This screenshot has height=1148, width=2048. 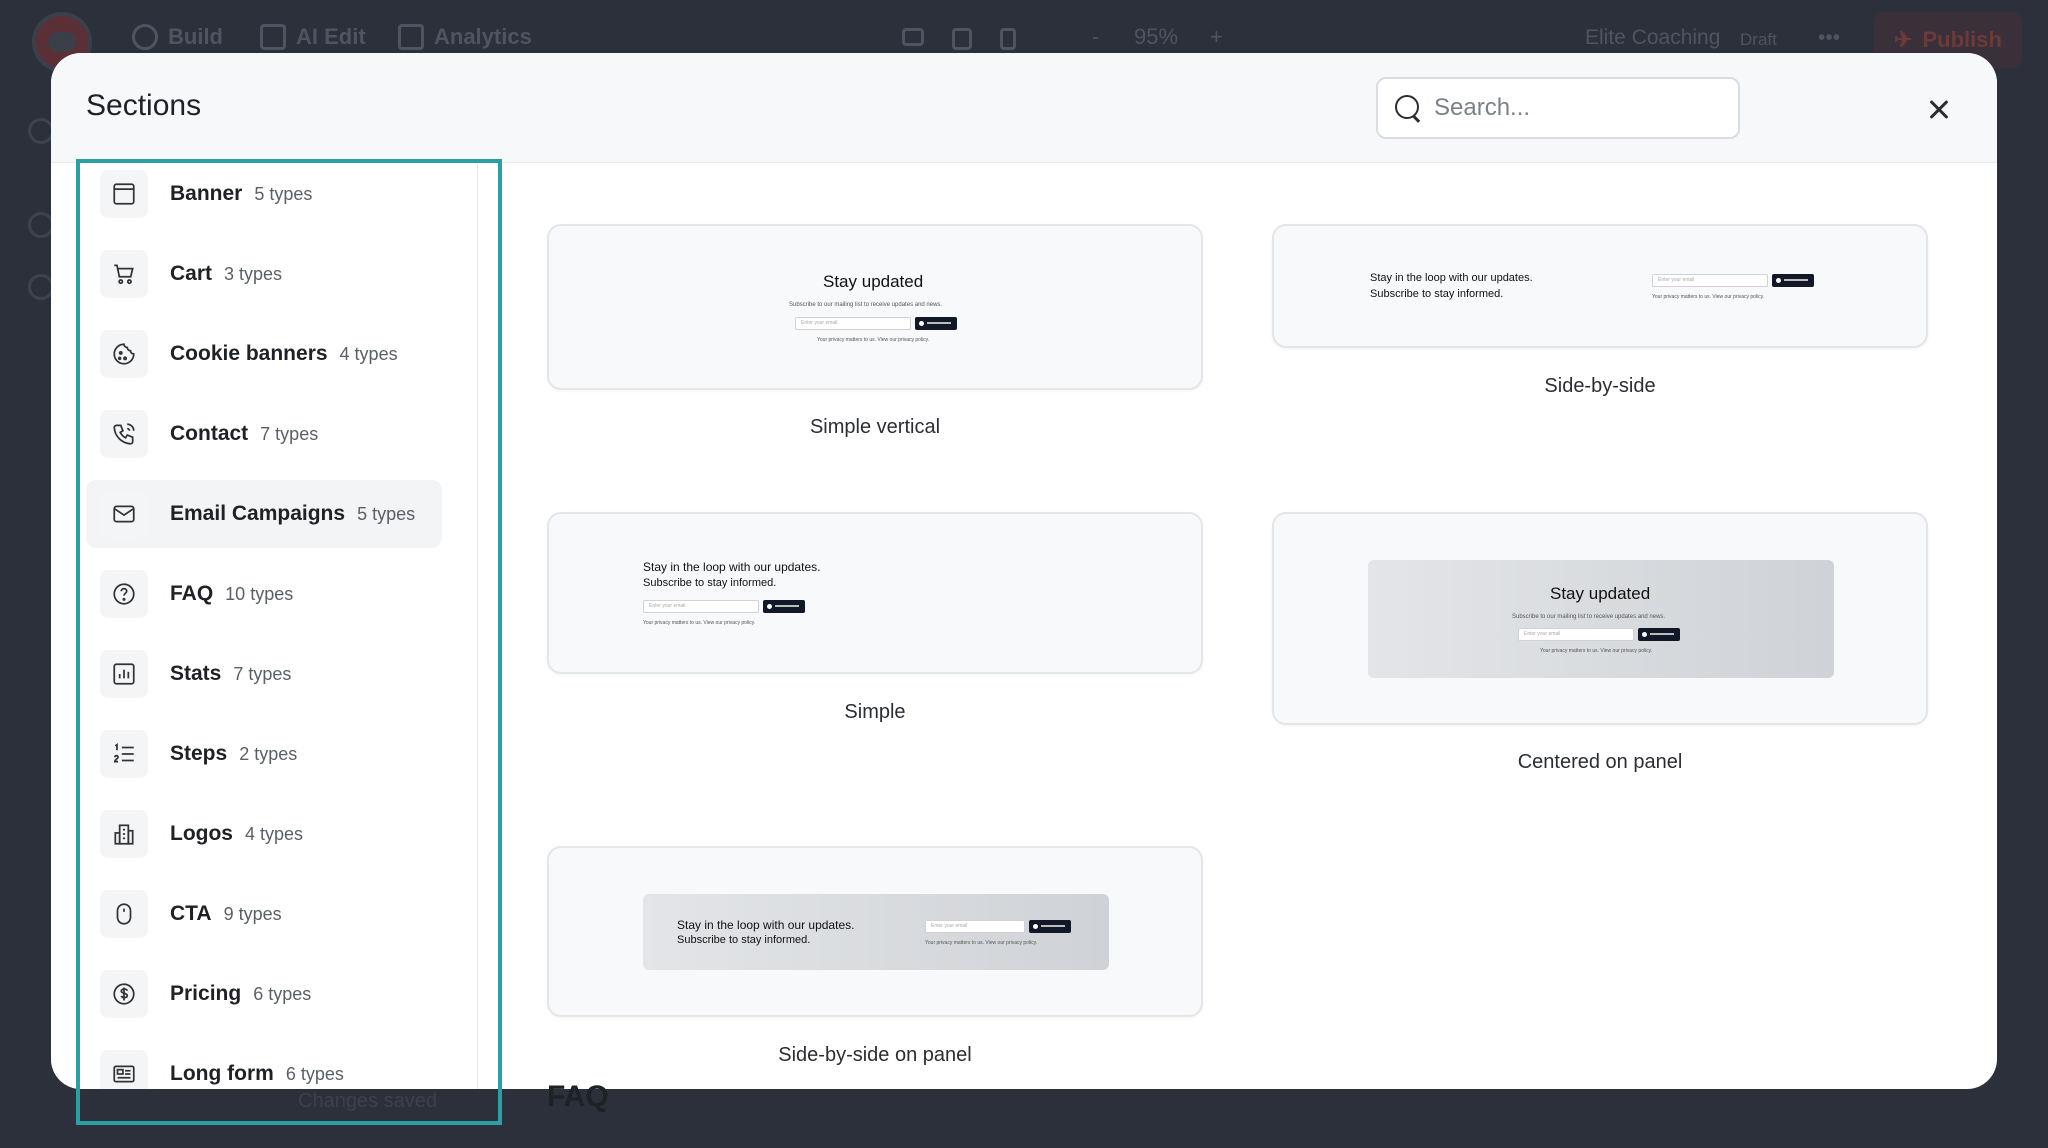 I want to click on sidebar-item-label: Cookie banners, so click(x=249, y=353).